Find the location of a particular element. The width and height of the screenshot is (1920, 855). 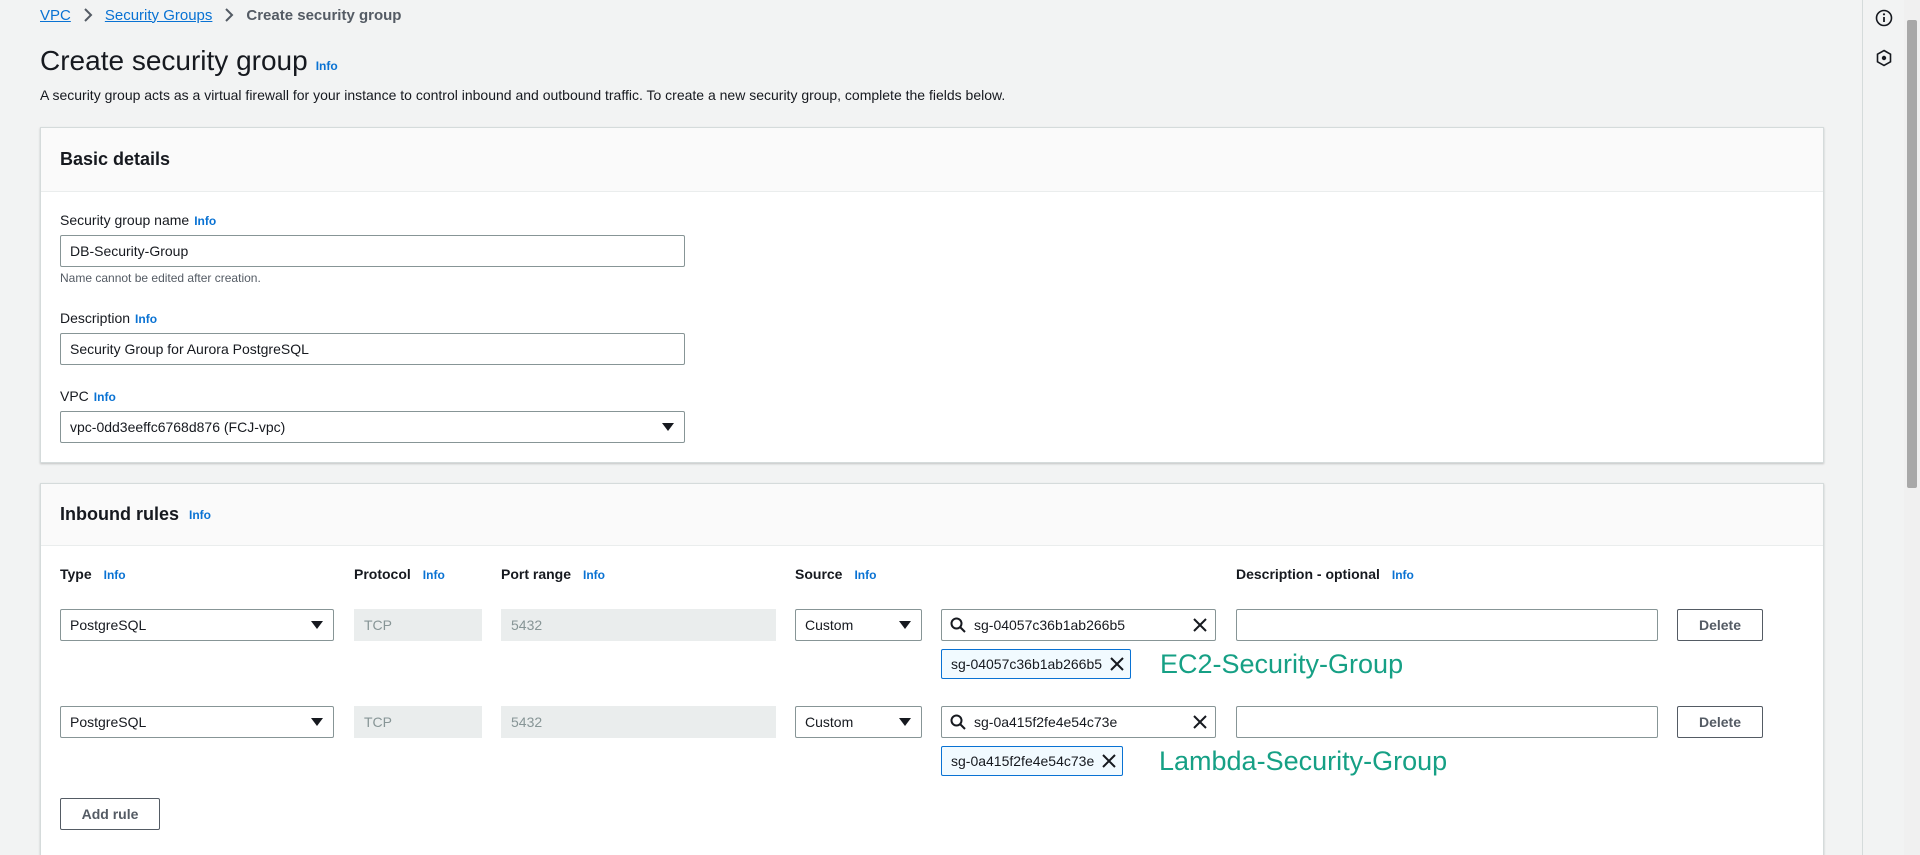

rule-1-protocol: TCP is located at coordinates (418, 625).